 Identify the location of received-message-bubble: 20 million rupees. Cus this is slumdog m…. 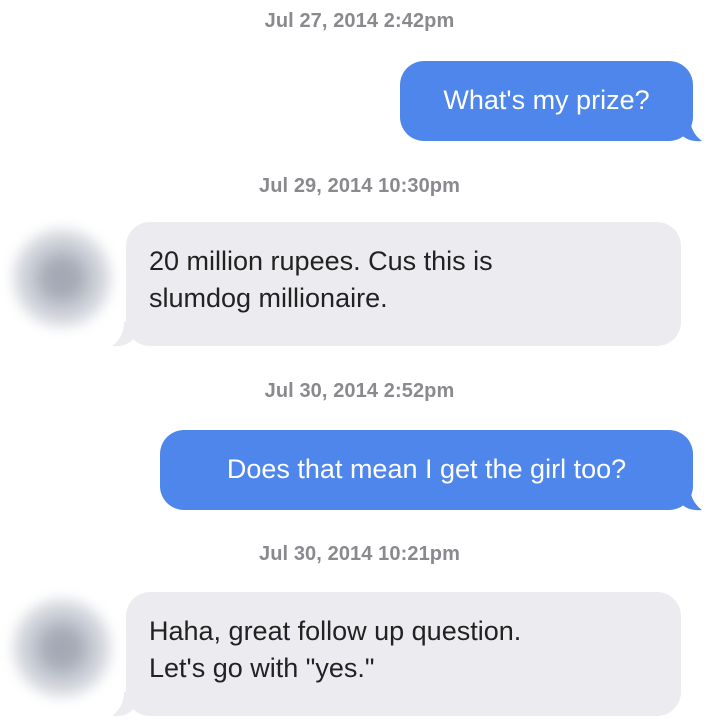
(403, 284).